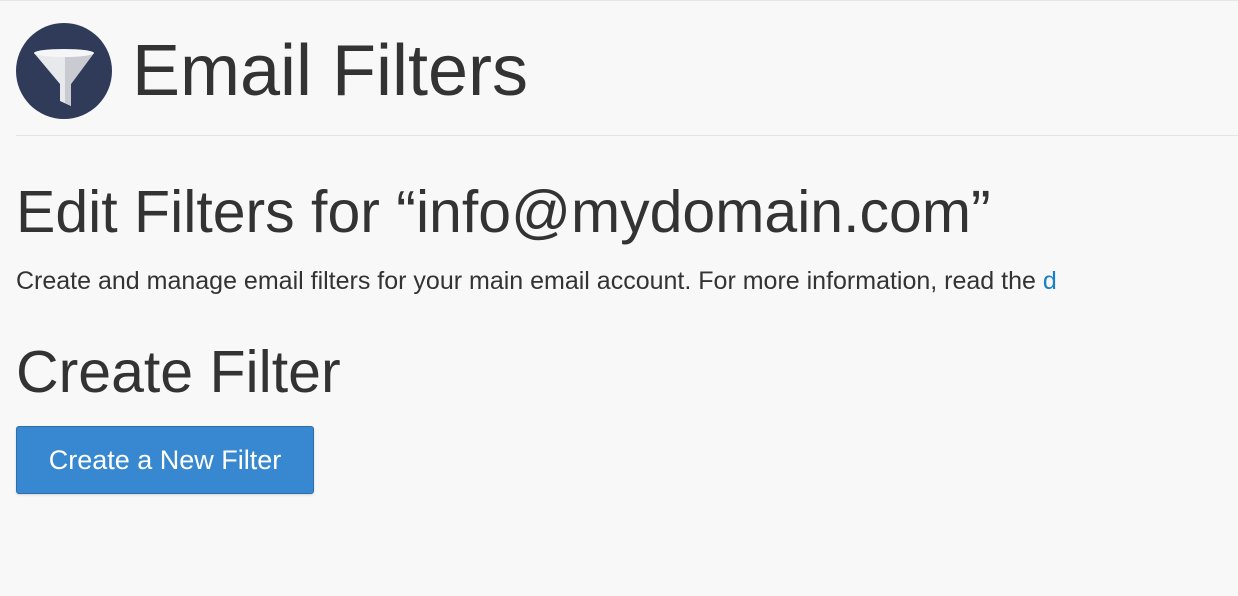 This screenshot has height=596, width=1238. I want to click on edit-filters-heading: Edit Filters for “info@mydomain.com”, so click(503, 212).